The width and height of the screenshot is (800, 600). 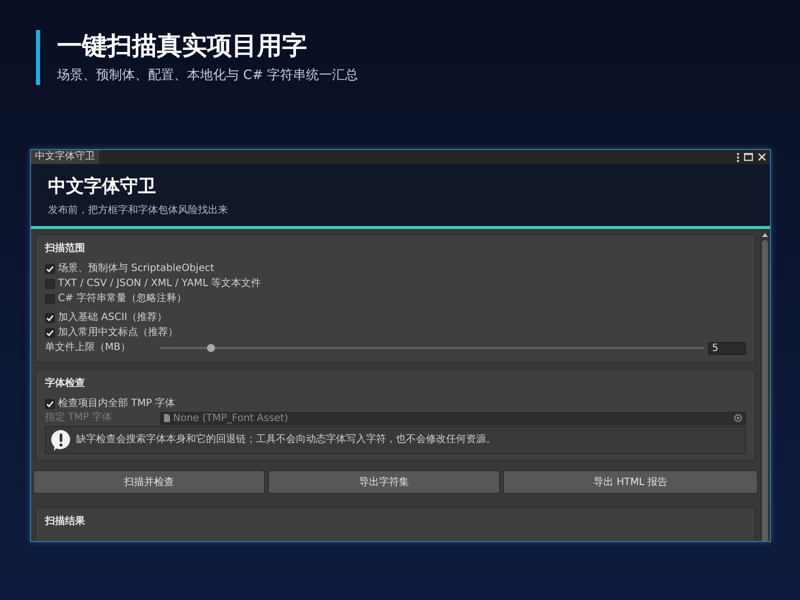 I want to click on warning-bubble-icon, so click(x=61, y=440).